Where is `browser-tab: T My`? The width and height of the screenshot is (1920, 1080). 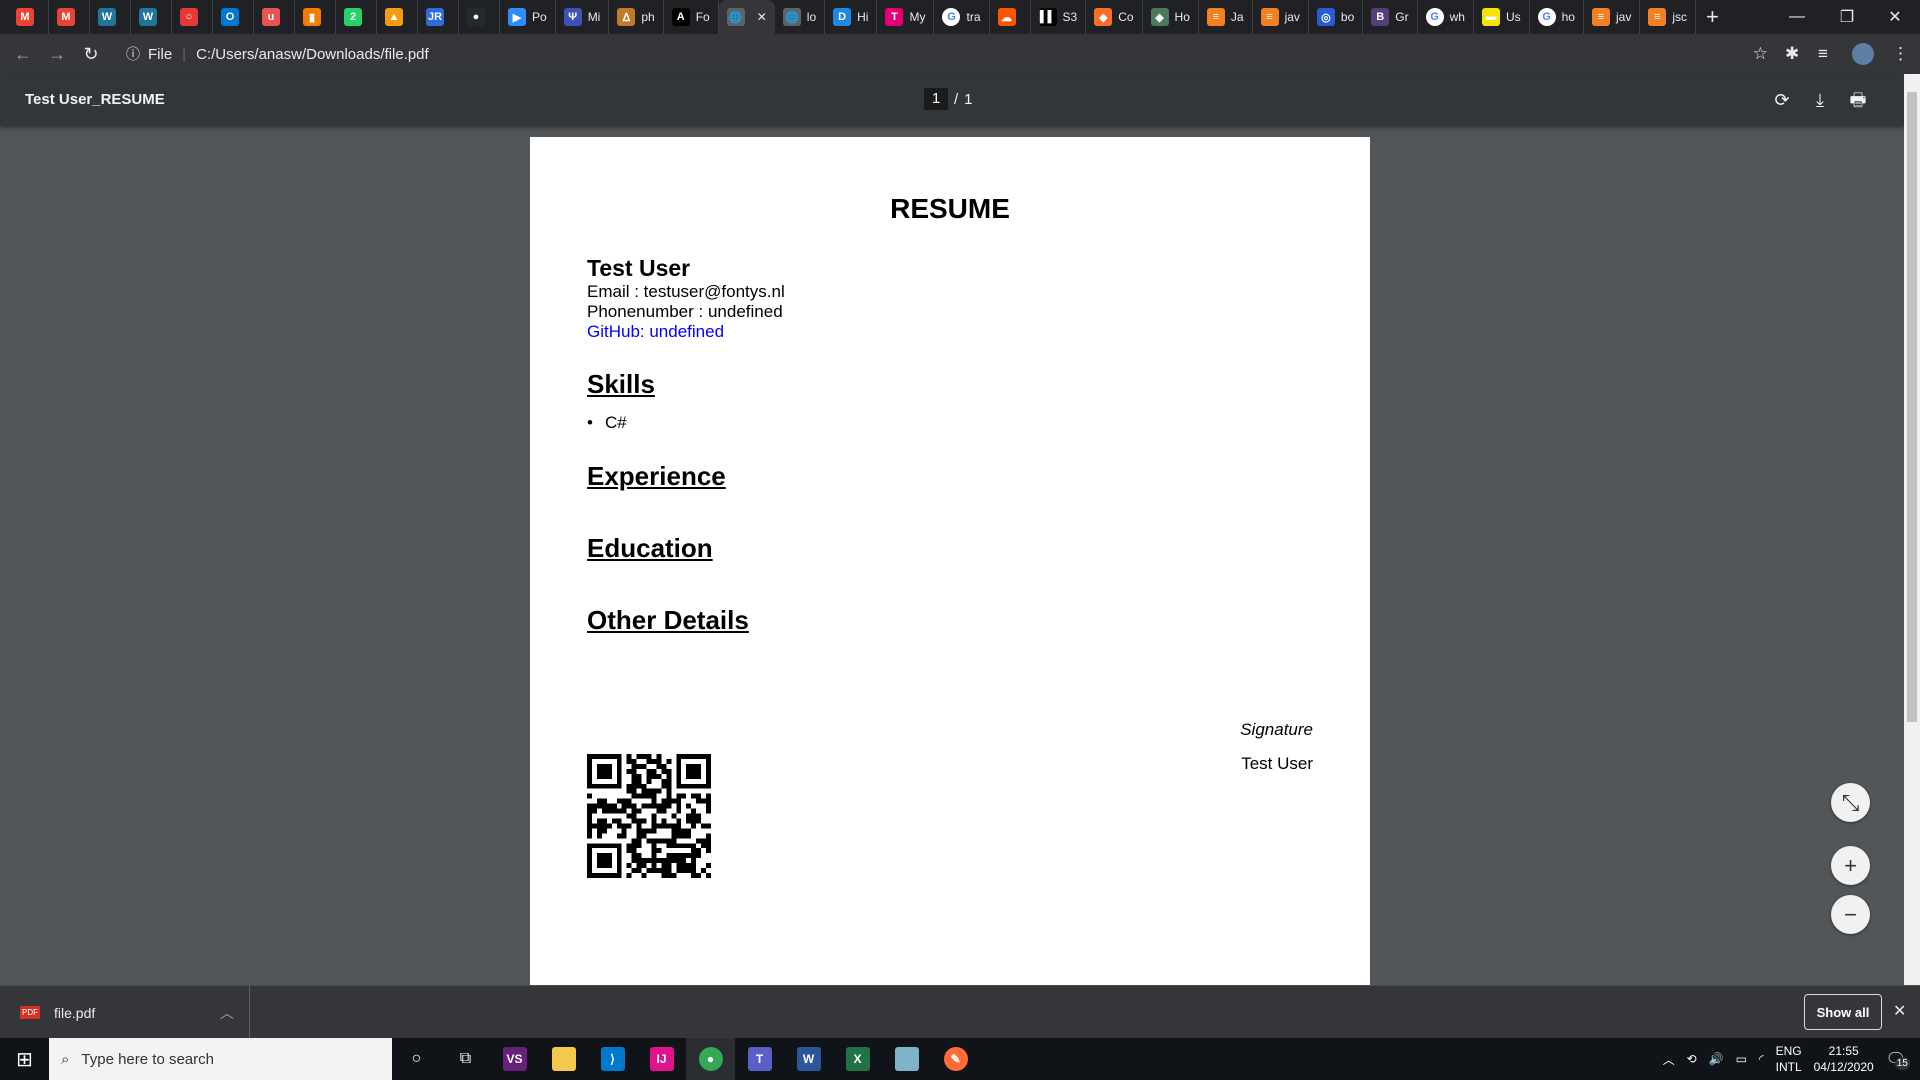 browser-tab: T My is located at coordinates (906, 17).